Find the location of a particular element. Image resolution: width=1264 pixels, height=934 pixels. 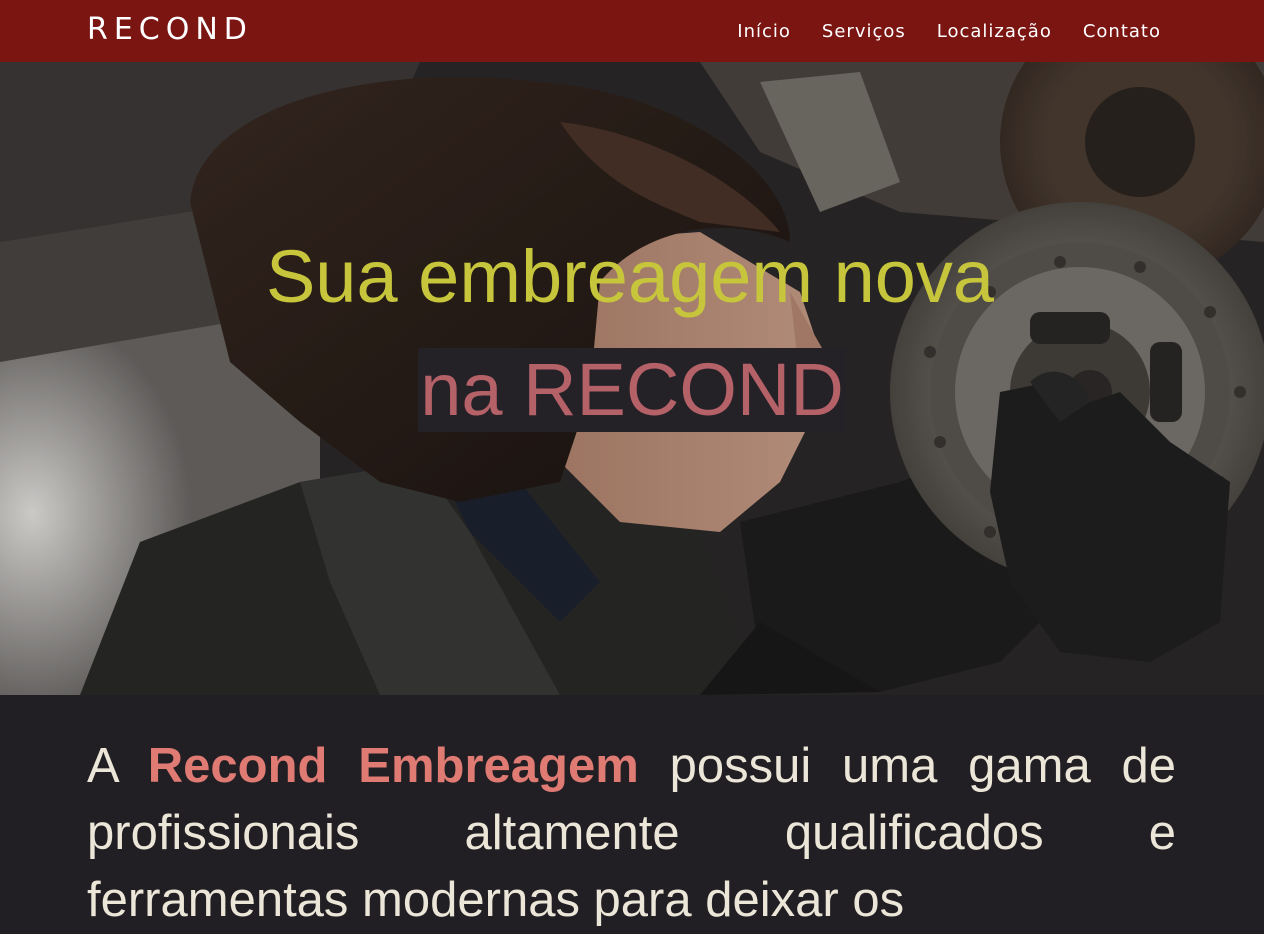

nav-link-inicio: Início is located at coordinates (764, 31).